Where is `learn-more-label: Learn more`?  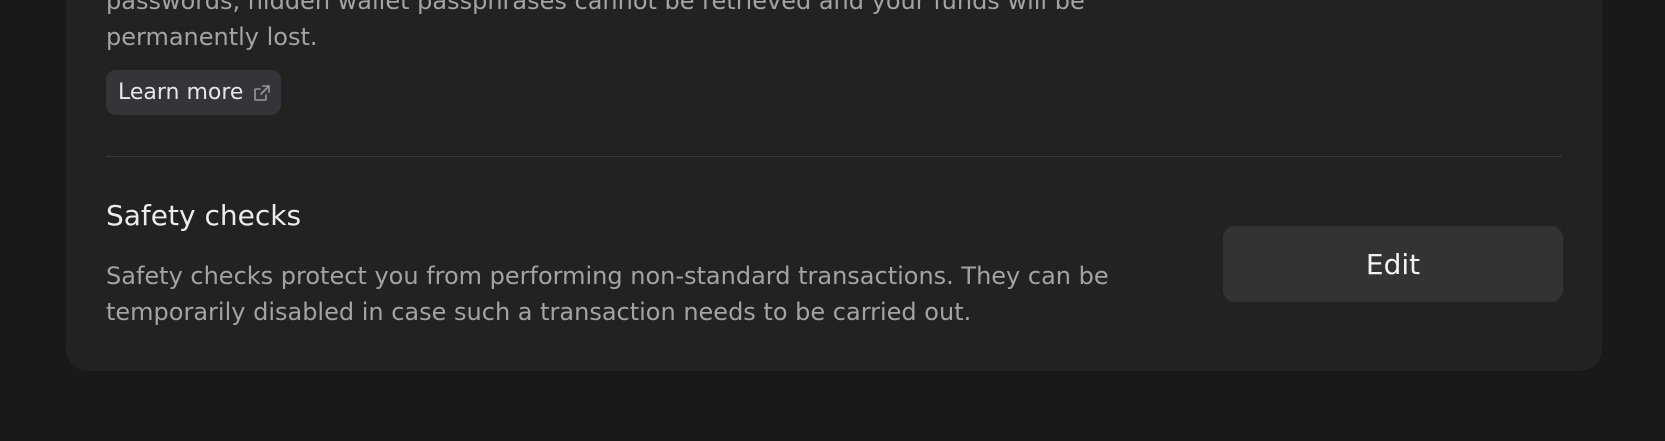 learn-more-label: Learn more is located at coordinates (181, 92).